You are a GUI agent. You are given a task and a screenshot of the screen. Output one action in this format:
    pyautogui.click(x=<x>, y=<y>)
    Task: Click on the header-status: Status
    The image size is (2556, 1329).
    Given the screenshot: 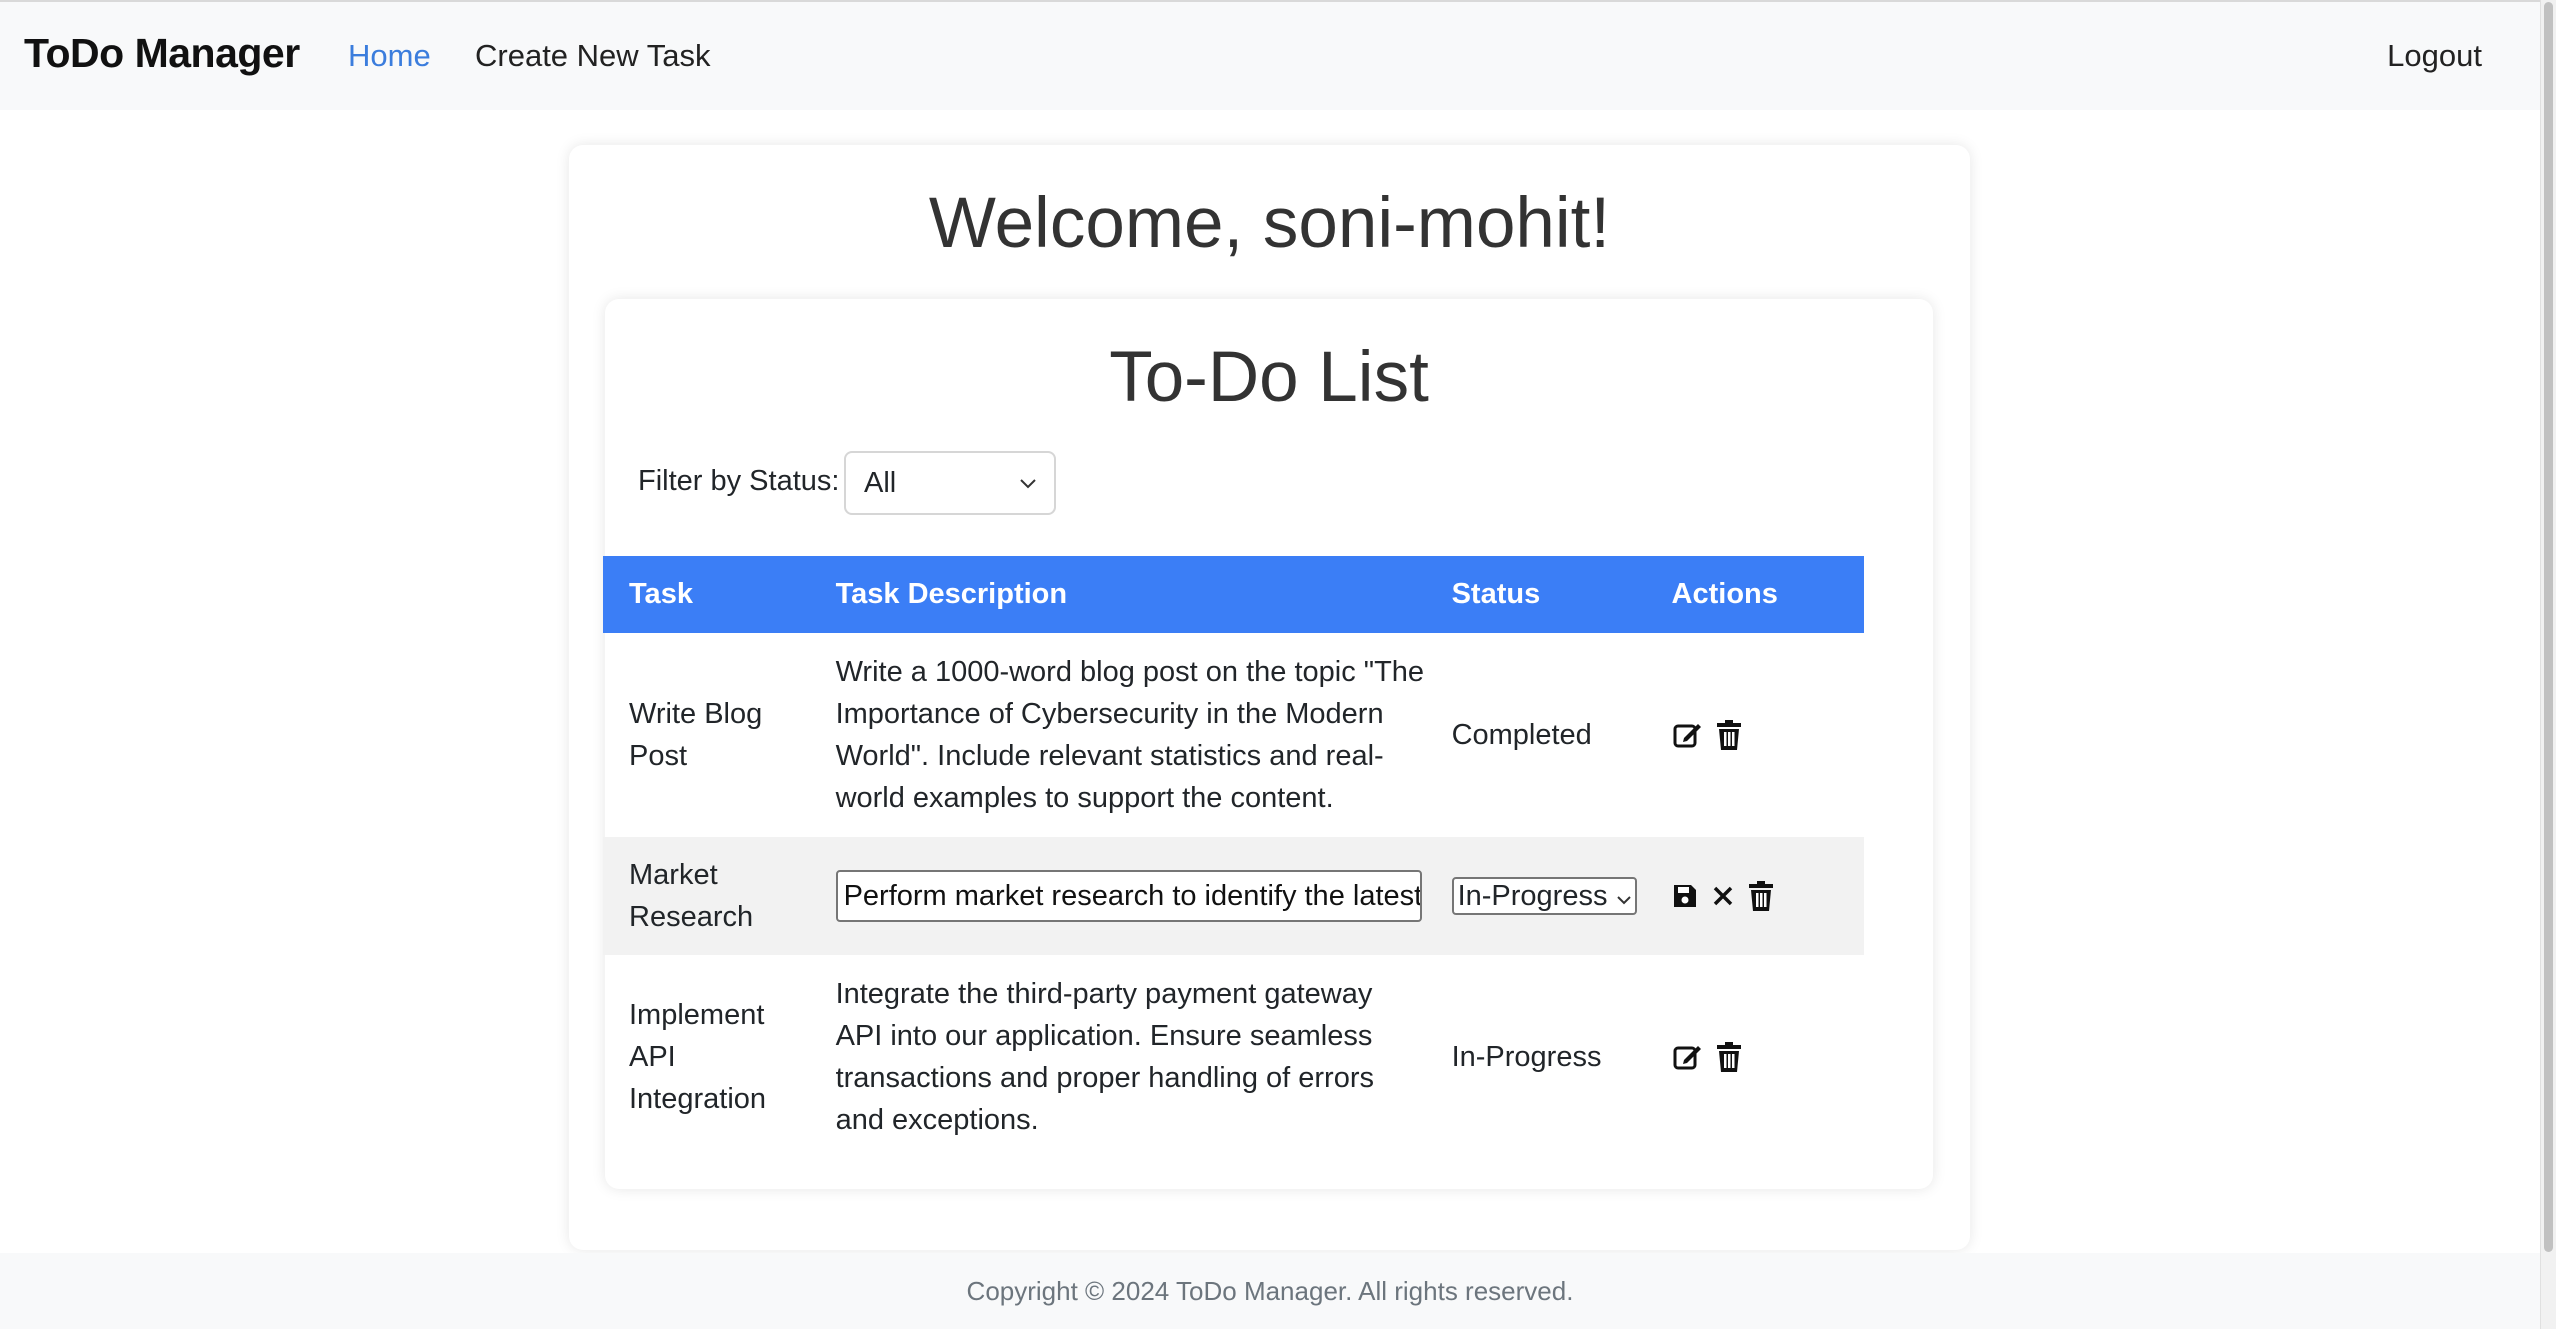 What is the action you would take?
    pyautogui.click(x=1535, y=594)
    